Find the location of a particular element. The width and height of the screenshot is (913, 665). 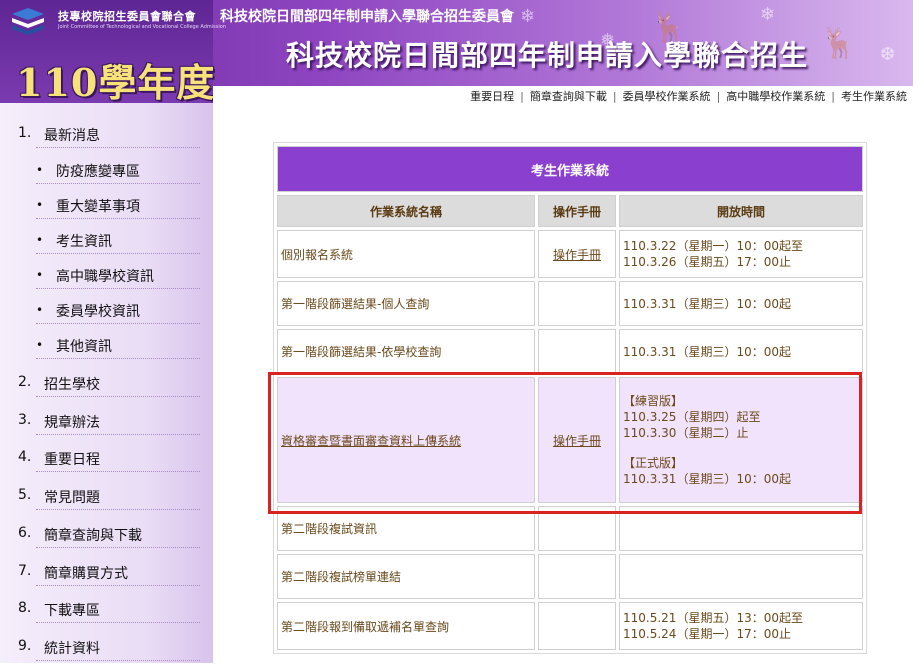

table-header-row: 作業系統名稱 操作手冊 開放時間 is located at coordinates (570, 211).